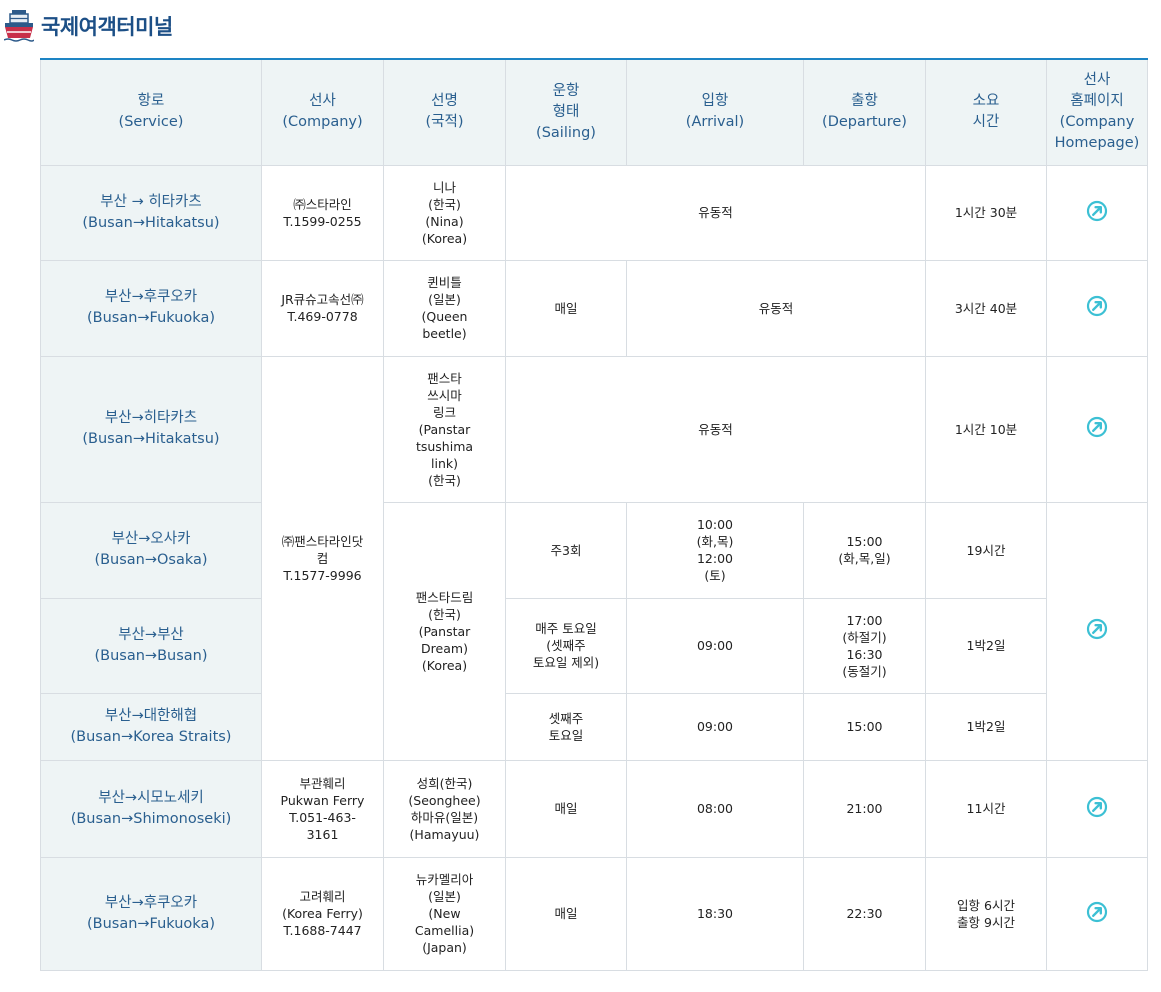 The height and width of the screenshot is (992, 1161). Describe the element at coordinates (151, 550) in the screenshot. I see `service-cell: 부산→오사카 (Busan→Osaka)` at that location.